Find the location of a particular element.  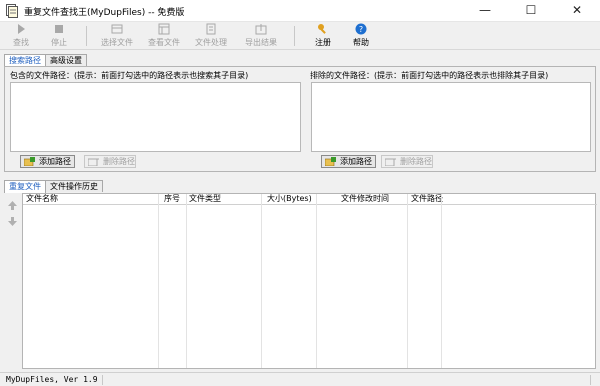

file-process-icon is located at coordinates (211, 29).